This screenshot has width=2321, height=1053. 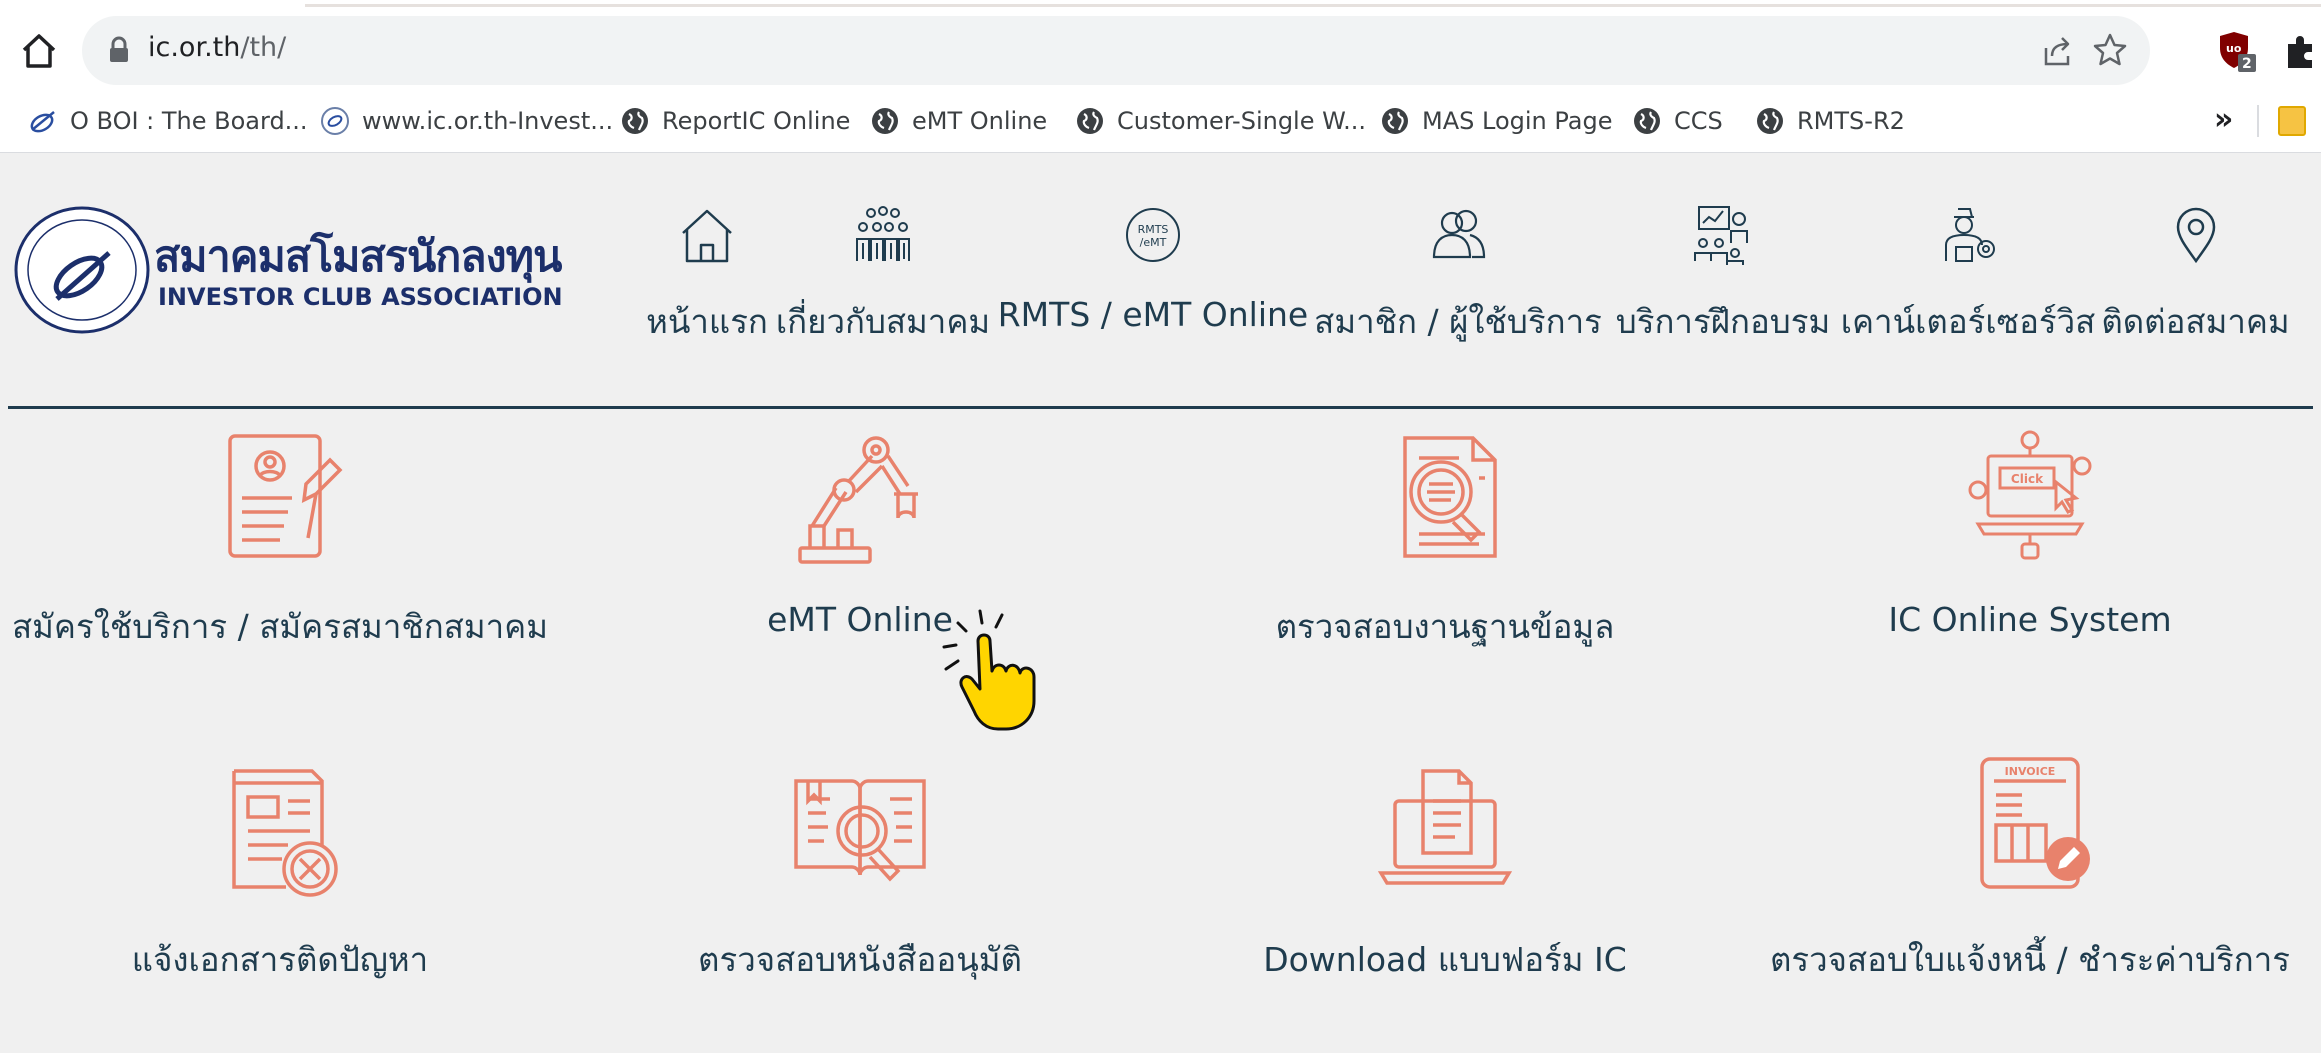 I want to click on service-label: แจ้งเอกสารติดปัญหา, so click(x=280, y=959).